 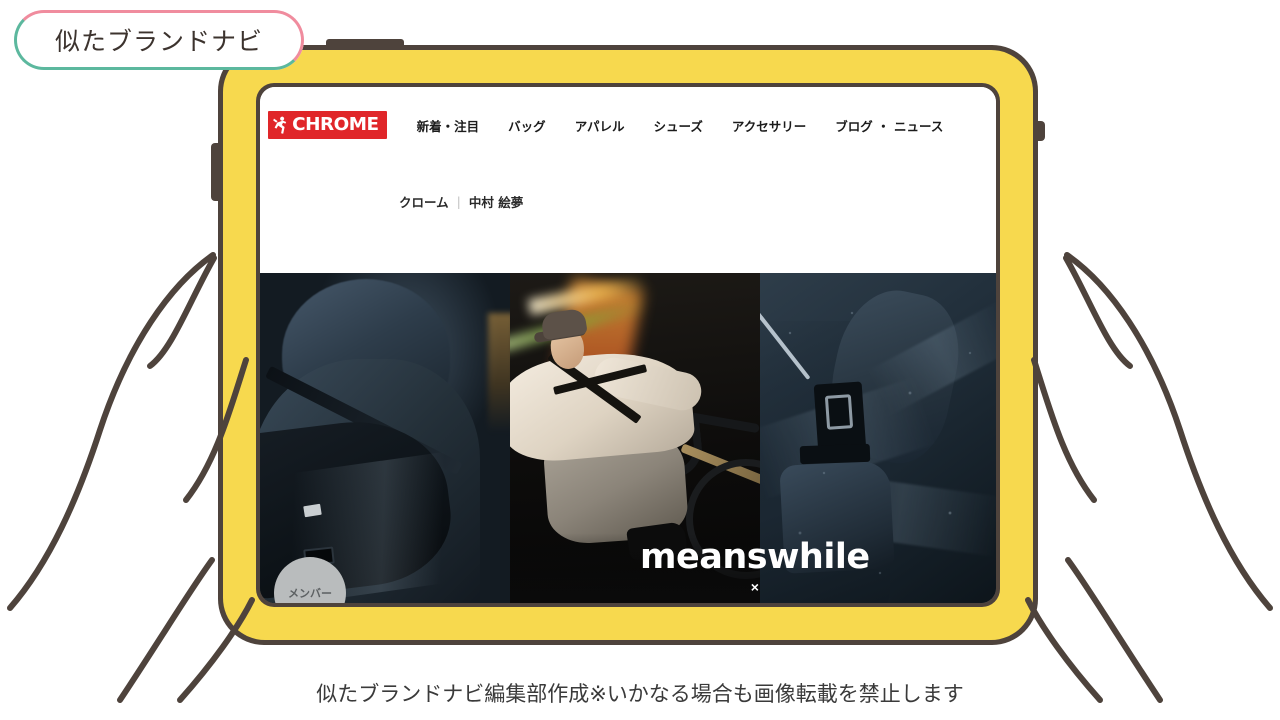 I want to click on breadcrumb-current: 中村 絵夢, so click(x=496, y=202).